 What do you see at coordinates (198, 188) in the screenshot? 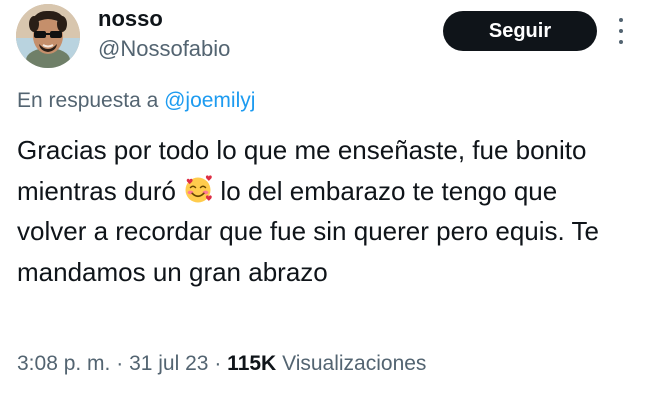
I see `smiling-face-with-hearts-emoji-icon` at bounding box center [198, 188].